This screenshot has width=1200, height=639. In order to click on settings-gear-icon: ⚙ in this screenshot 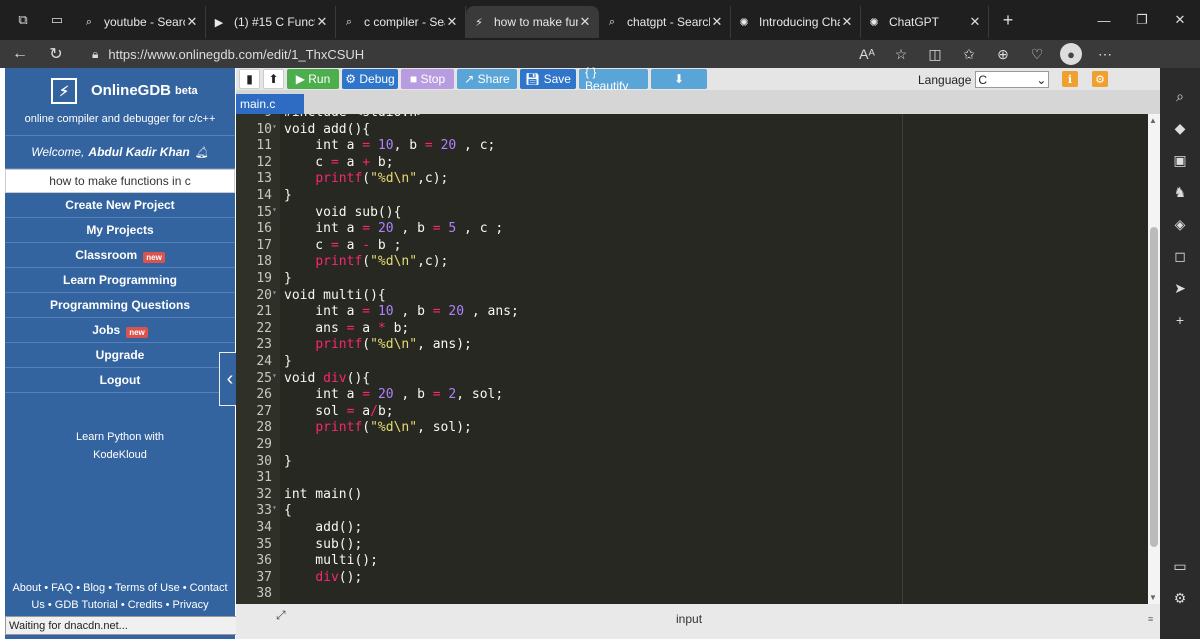, I will do `click(1100, 79)`.